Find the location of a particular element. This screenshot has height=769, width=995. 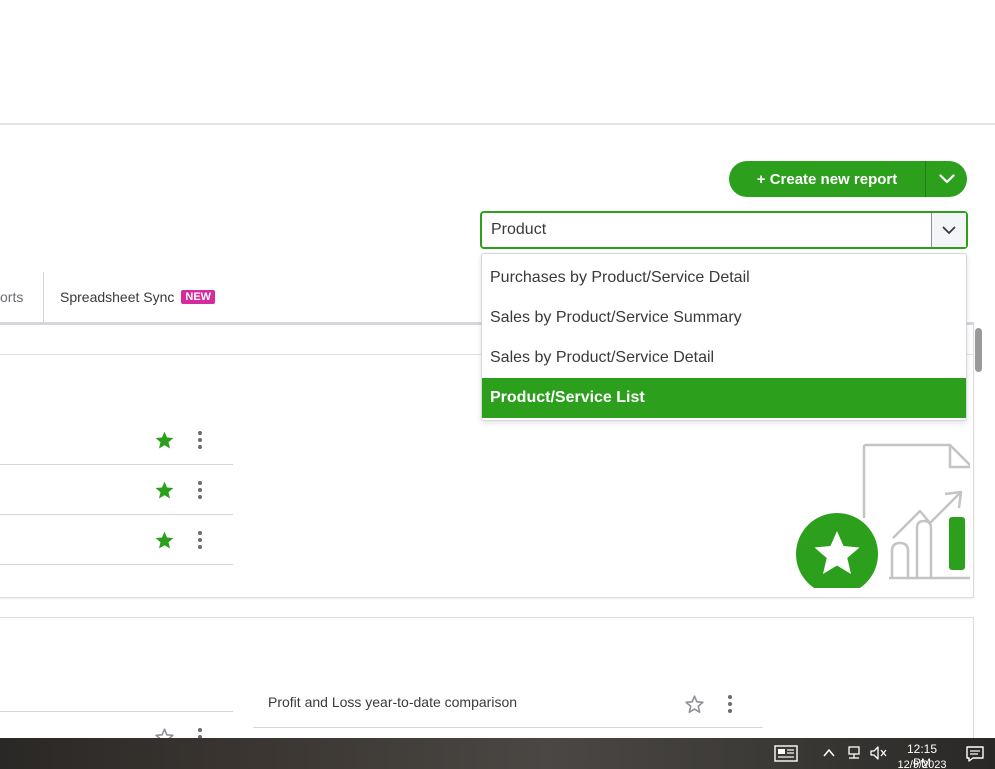

volume-muted-icon is located at coordinates (878, 753).